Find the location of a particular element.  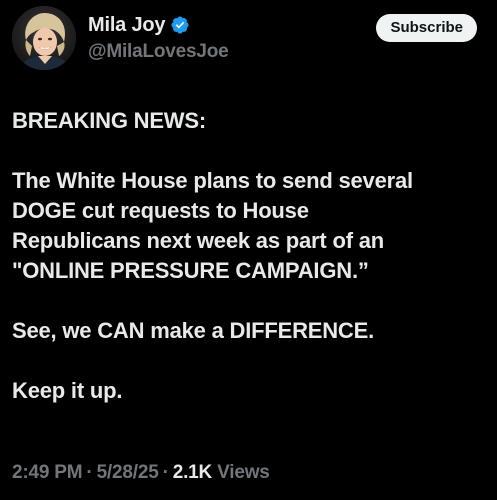

tweet-paragraph: BREAKING NEWS: is located at coordinates (109, 120).